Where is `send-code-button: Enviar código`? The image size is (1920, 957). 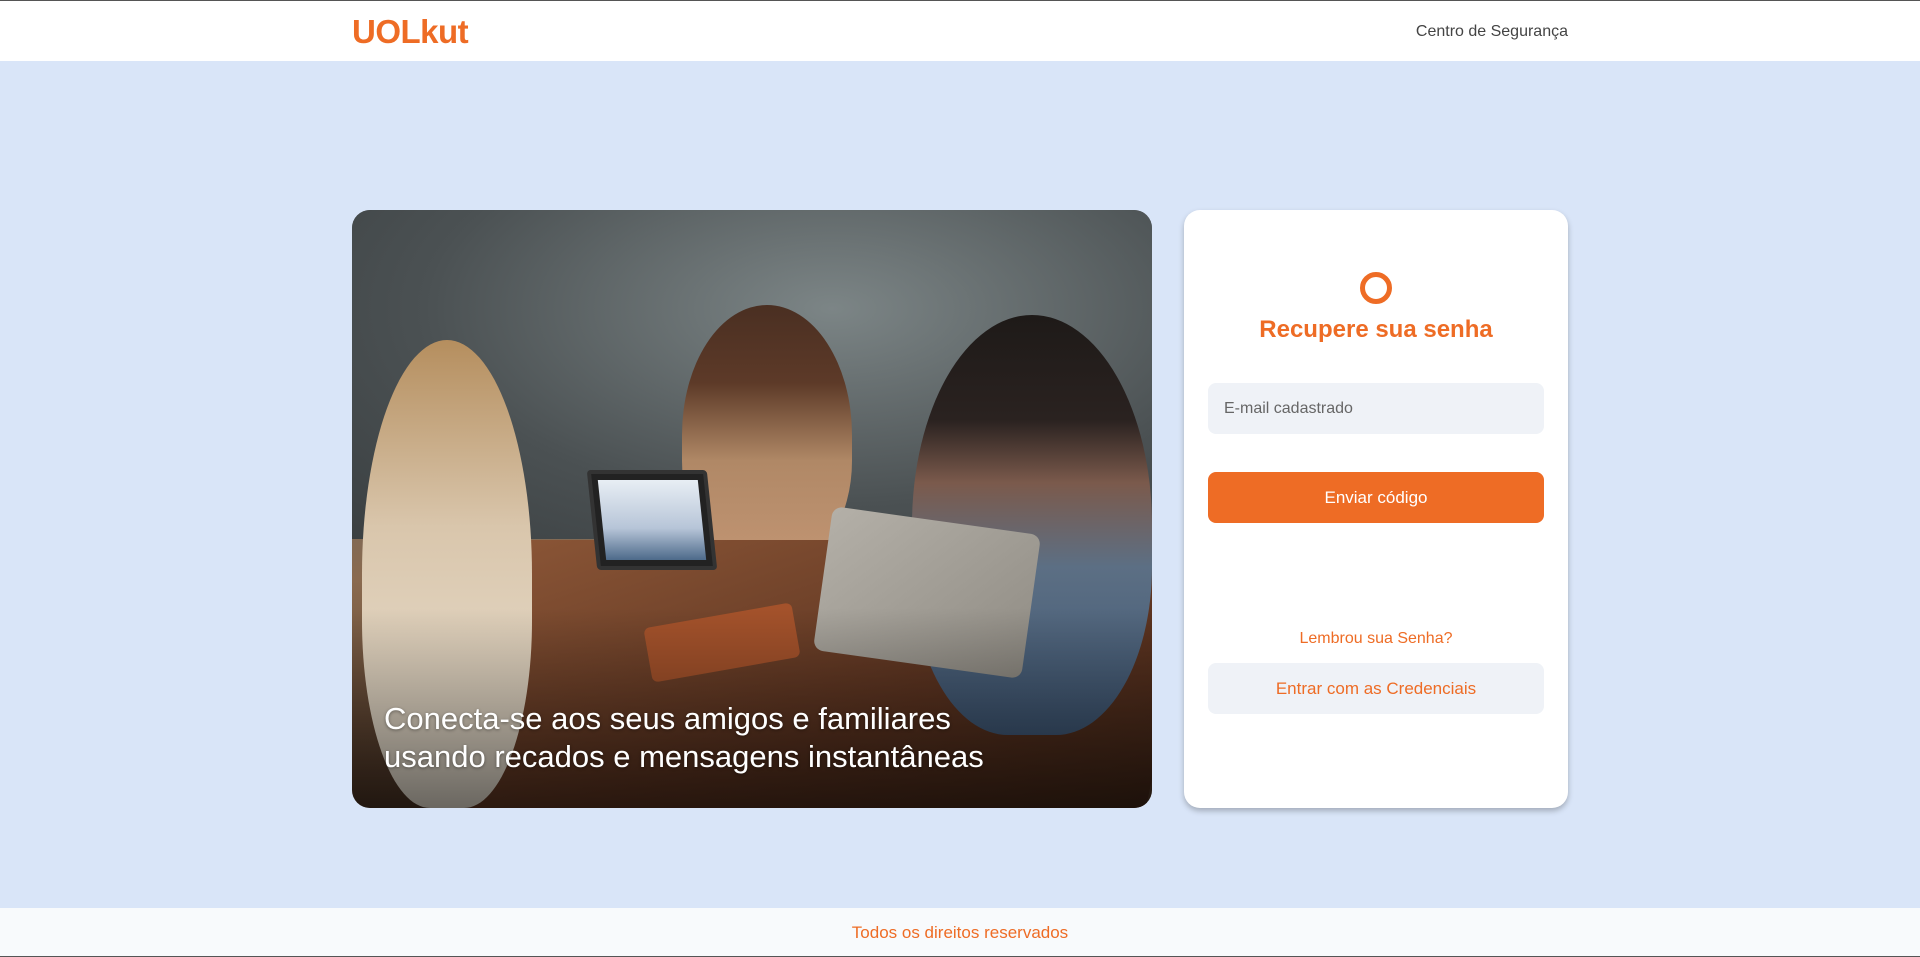 send-code-button: Enviar código is located at coordinates (1376, 497).